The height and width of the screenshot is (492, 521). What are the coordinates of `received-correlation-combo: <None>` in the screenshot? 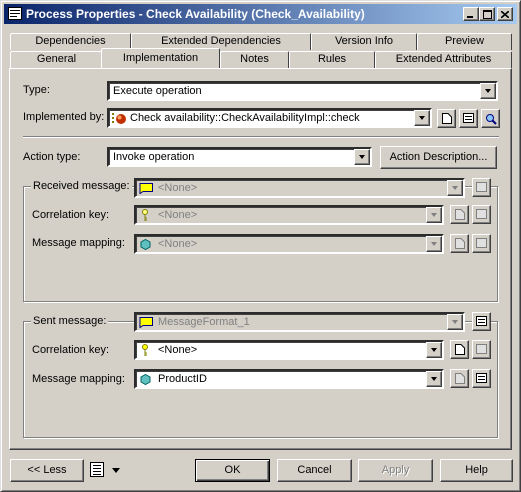 It's located at (289, 215).